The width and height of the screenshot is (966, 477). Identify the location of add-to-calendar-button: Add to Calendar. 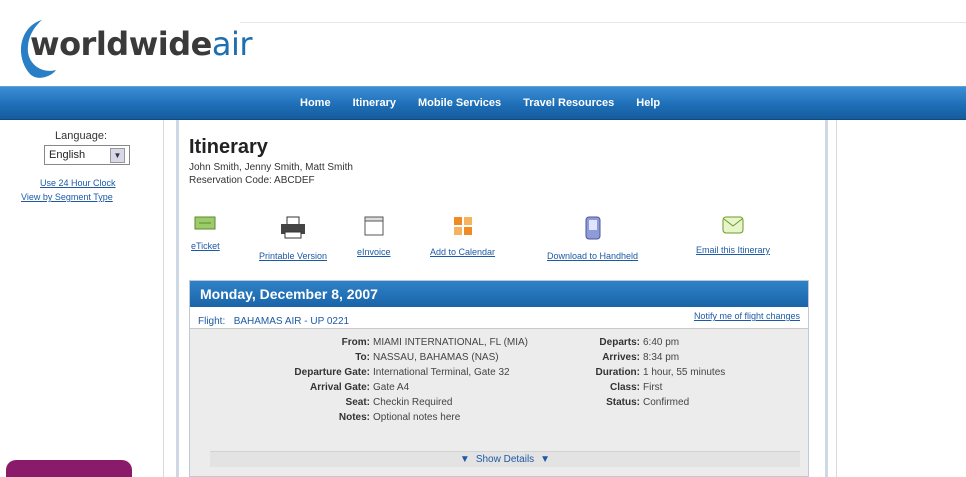
(462, 238).